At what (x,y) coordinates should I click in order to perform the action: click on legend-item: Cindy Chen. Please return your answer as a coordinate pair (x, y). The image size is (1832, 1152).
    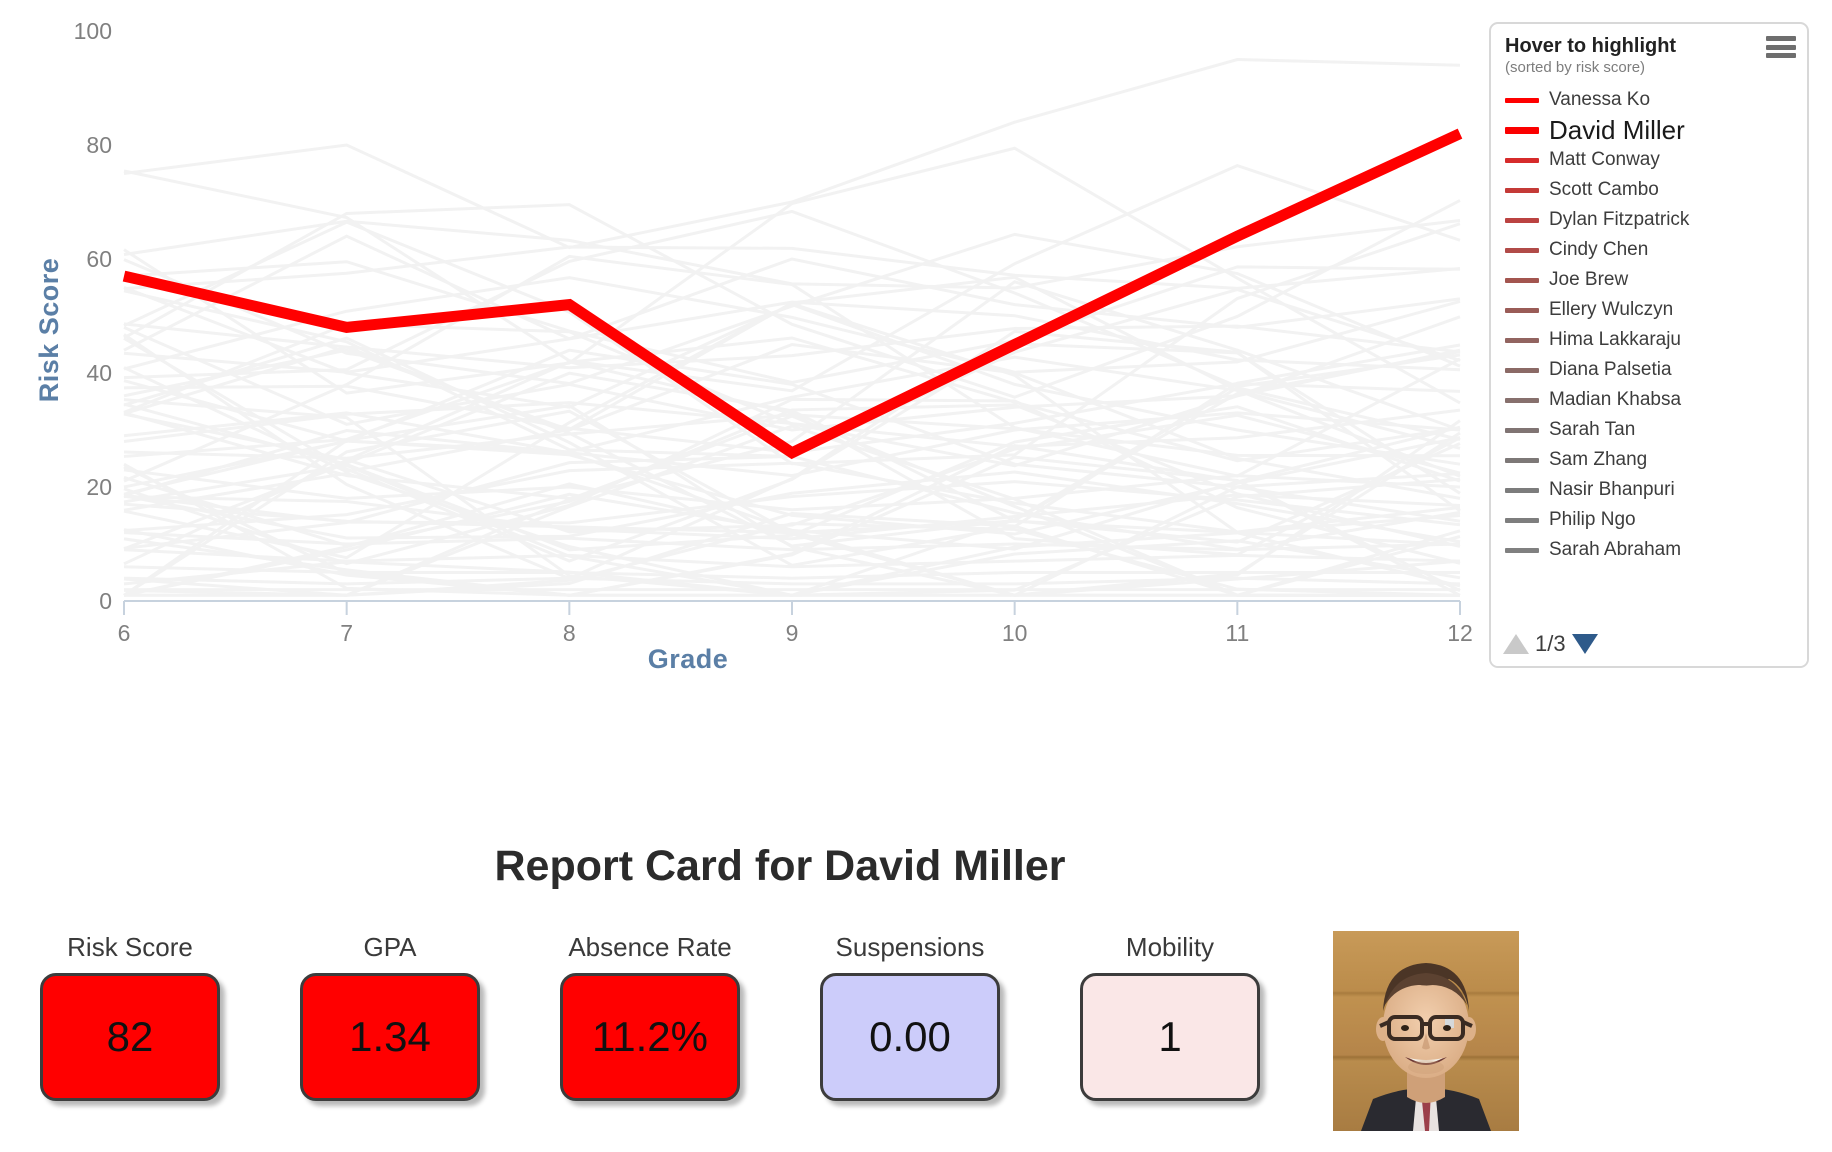
    Looking at the image, I should click on (1656, 250).